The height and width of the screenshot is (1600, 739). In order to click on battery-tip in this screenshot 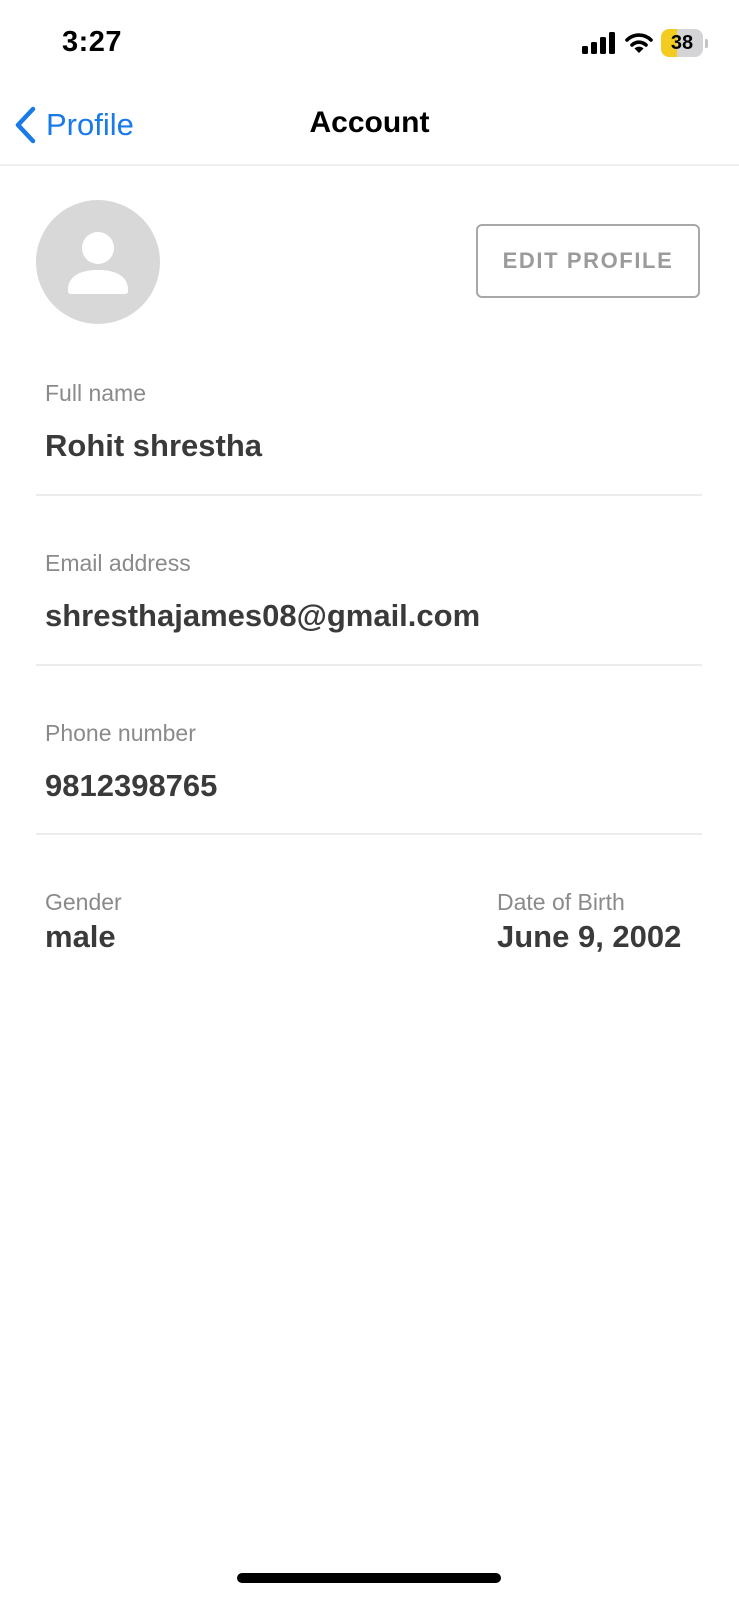, I will do `click(706, 43)`.